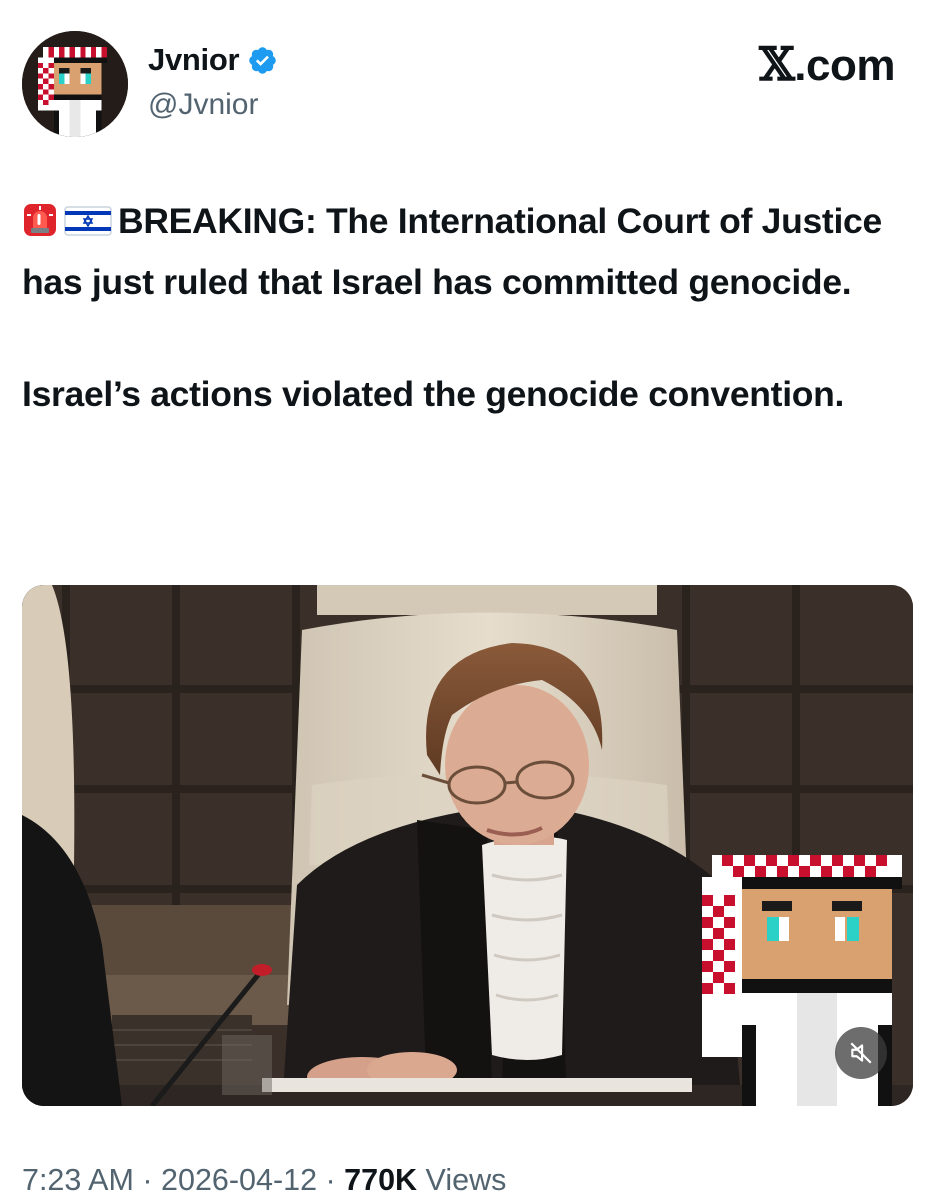 The image size is (935, 1200). Describe the element at coordinates (194, 60) in the screenshot. I see `display-name-text: Jvnior` at that location.